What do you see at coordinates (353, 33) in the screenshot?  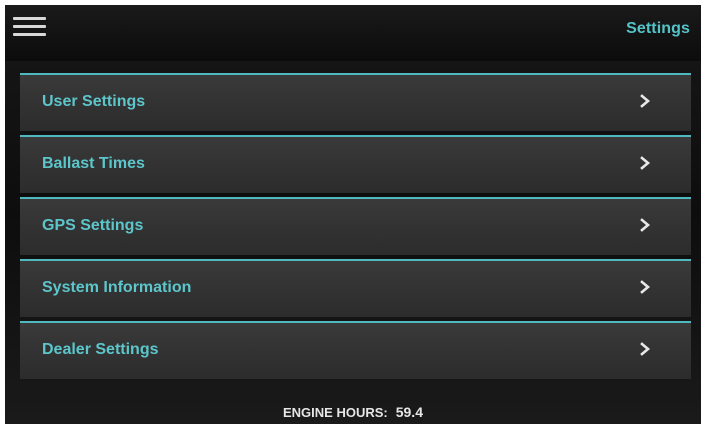 I see `header-bar: Settings` at bounding box center [353, 33].